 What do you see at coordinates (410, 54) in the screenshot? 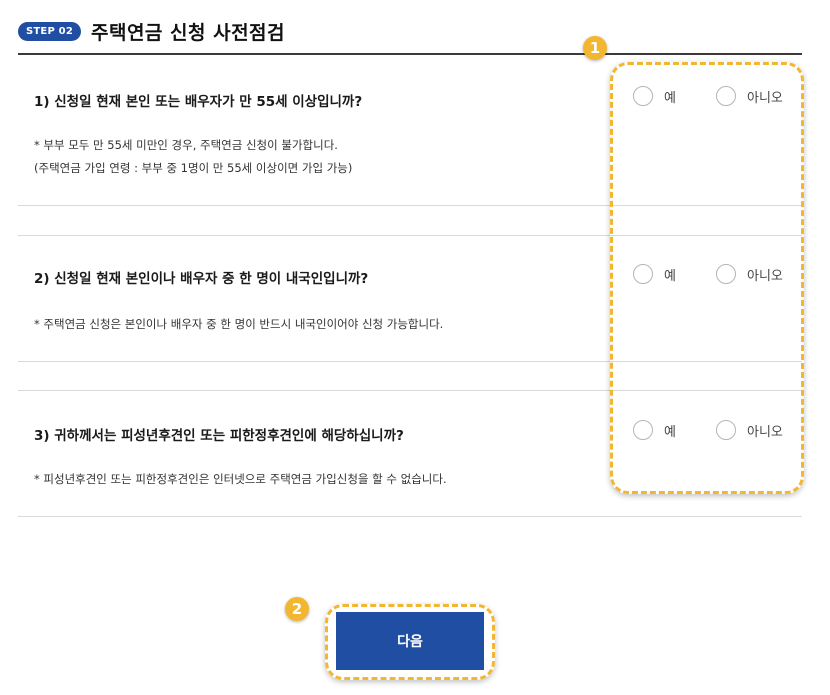
I see `title-divider` at bounding box center [410, 54].